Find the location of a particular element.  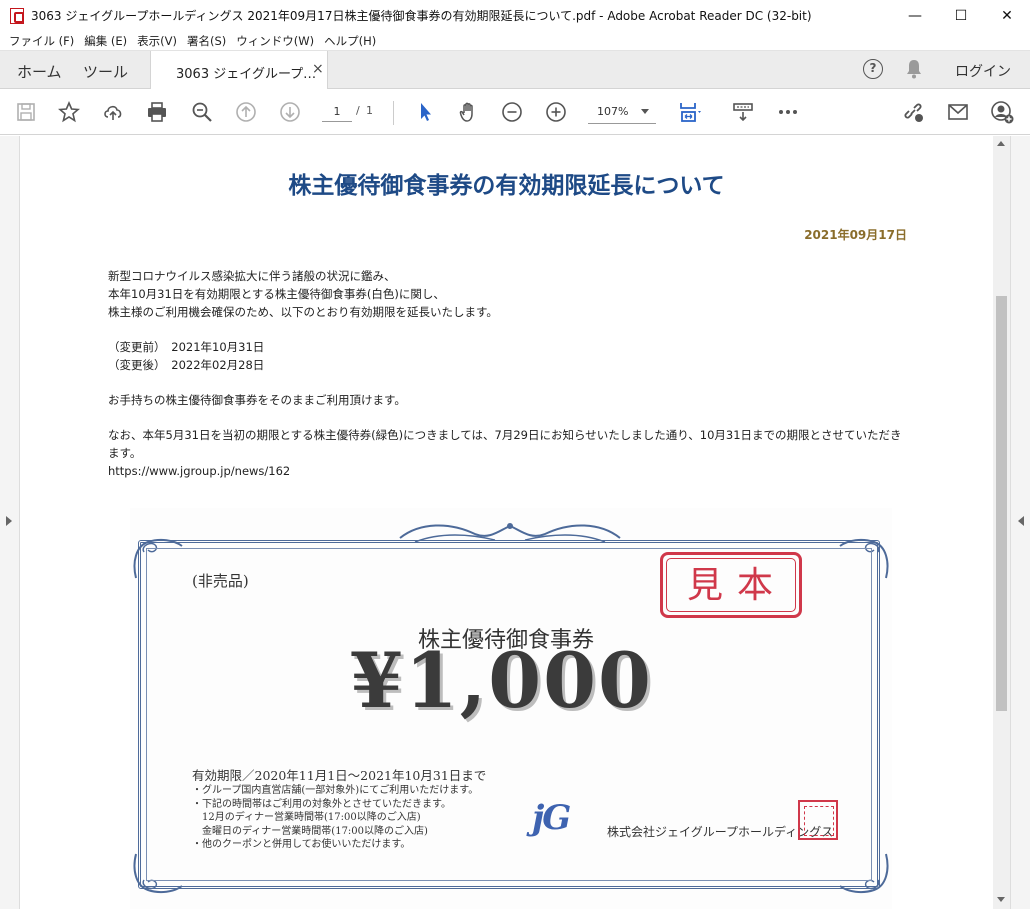

add-user-icon is located at coordinates (1002, 112).